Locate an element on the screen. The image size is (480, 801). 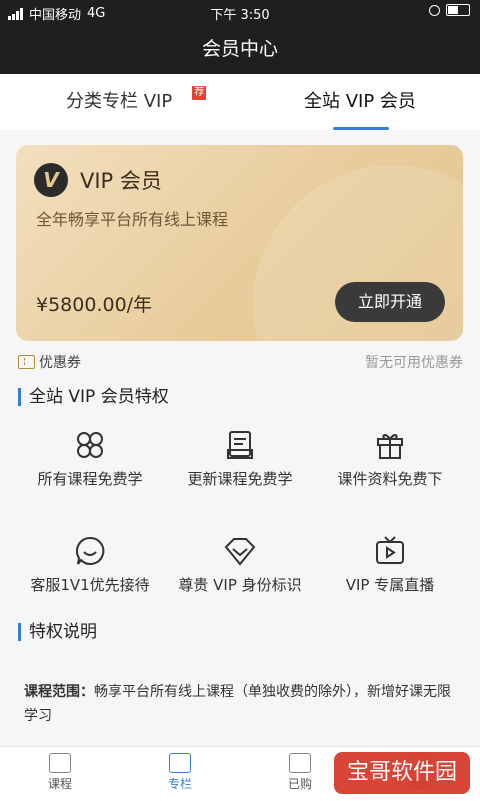
vip-logo-icon: V is located at coordinates (51, 180).